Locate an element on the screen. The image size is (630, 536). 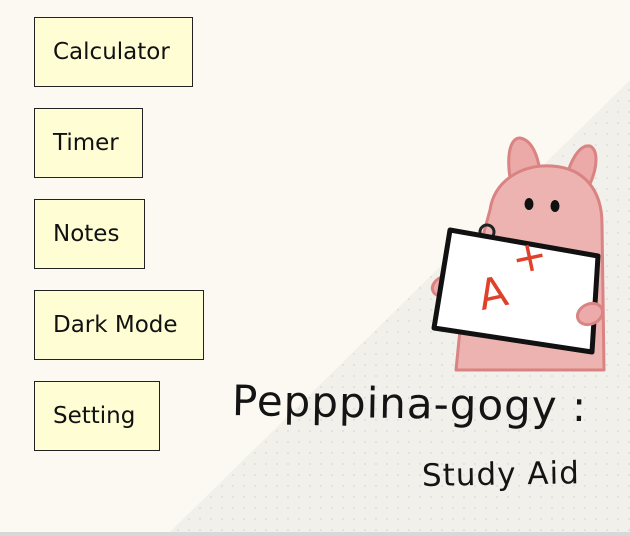
setting-button: Setting is located at coordinates (97, 416).